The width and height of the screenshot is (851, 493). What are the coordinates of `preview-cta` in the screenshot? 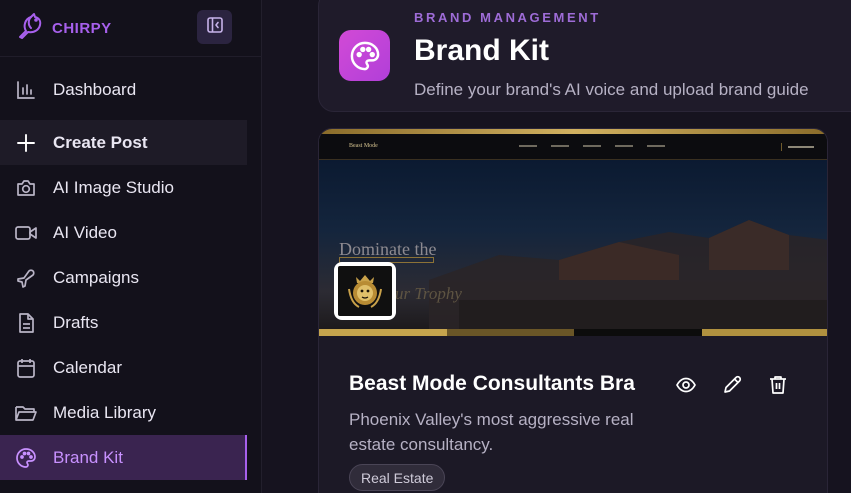 It's located at (800, 147).